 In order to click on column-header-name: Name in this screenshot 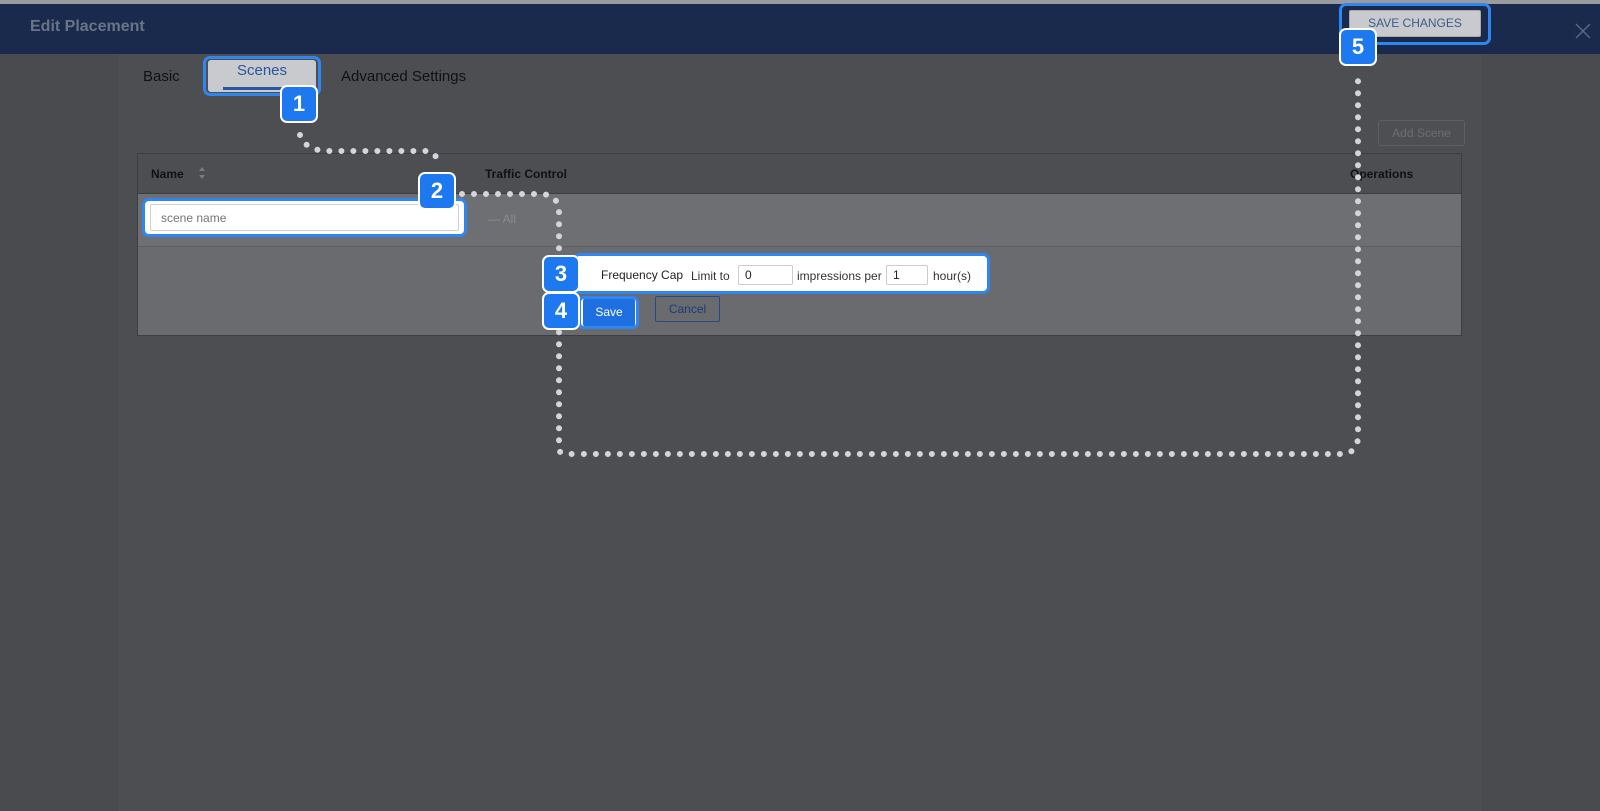, I will do `click(167, 174)`.